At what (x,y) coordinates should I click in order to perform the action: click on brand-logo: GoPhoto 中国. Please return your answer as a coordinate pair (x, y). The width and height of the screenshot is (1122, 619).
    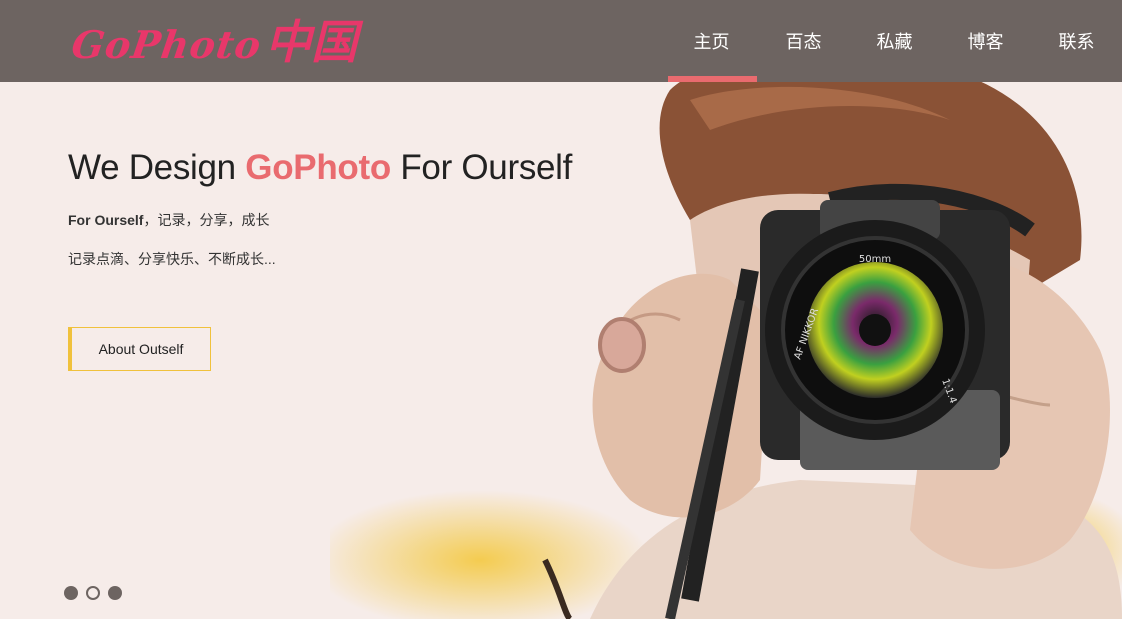
    Looking at the image, I should click on (212, 37).